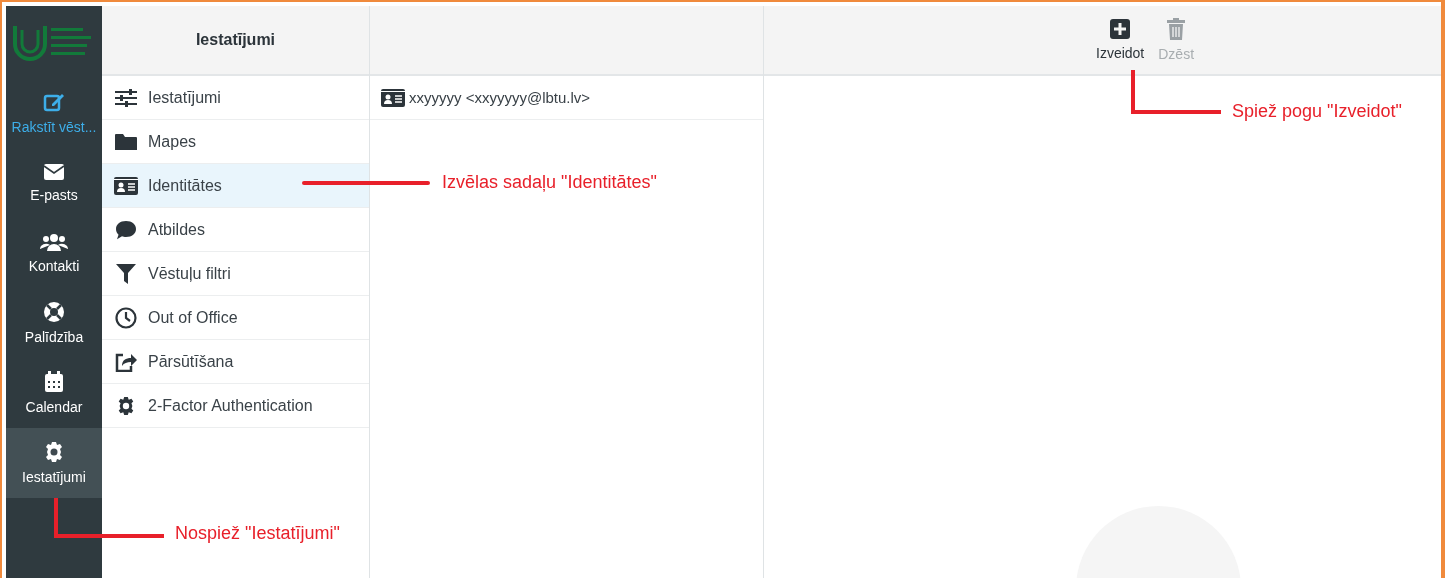 The width and height of the screenshot is (1445, 578). I want to click on funnel-icon, so click(126, 273).